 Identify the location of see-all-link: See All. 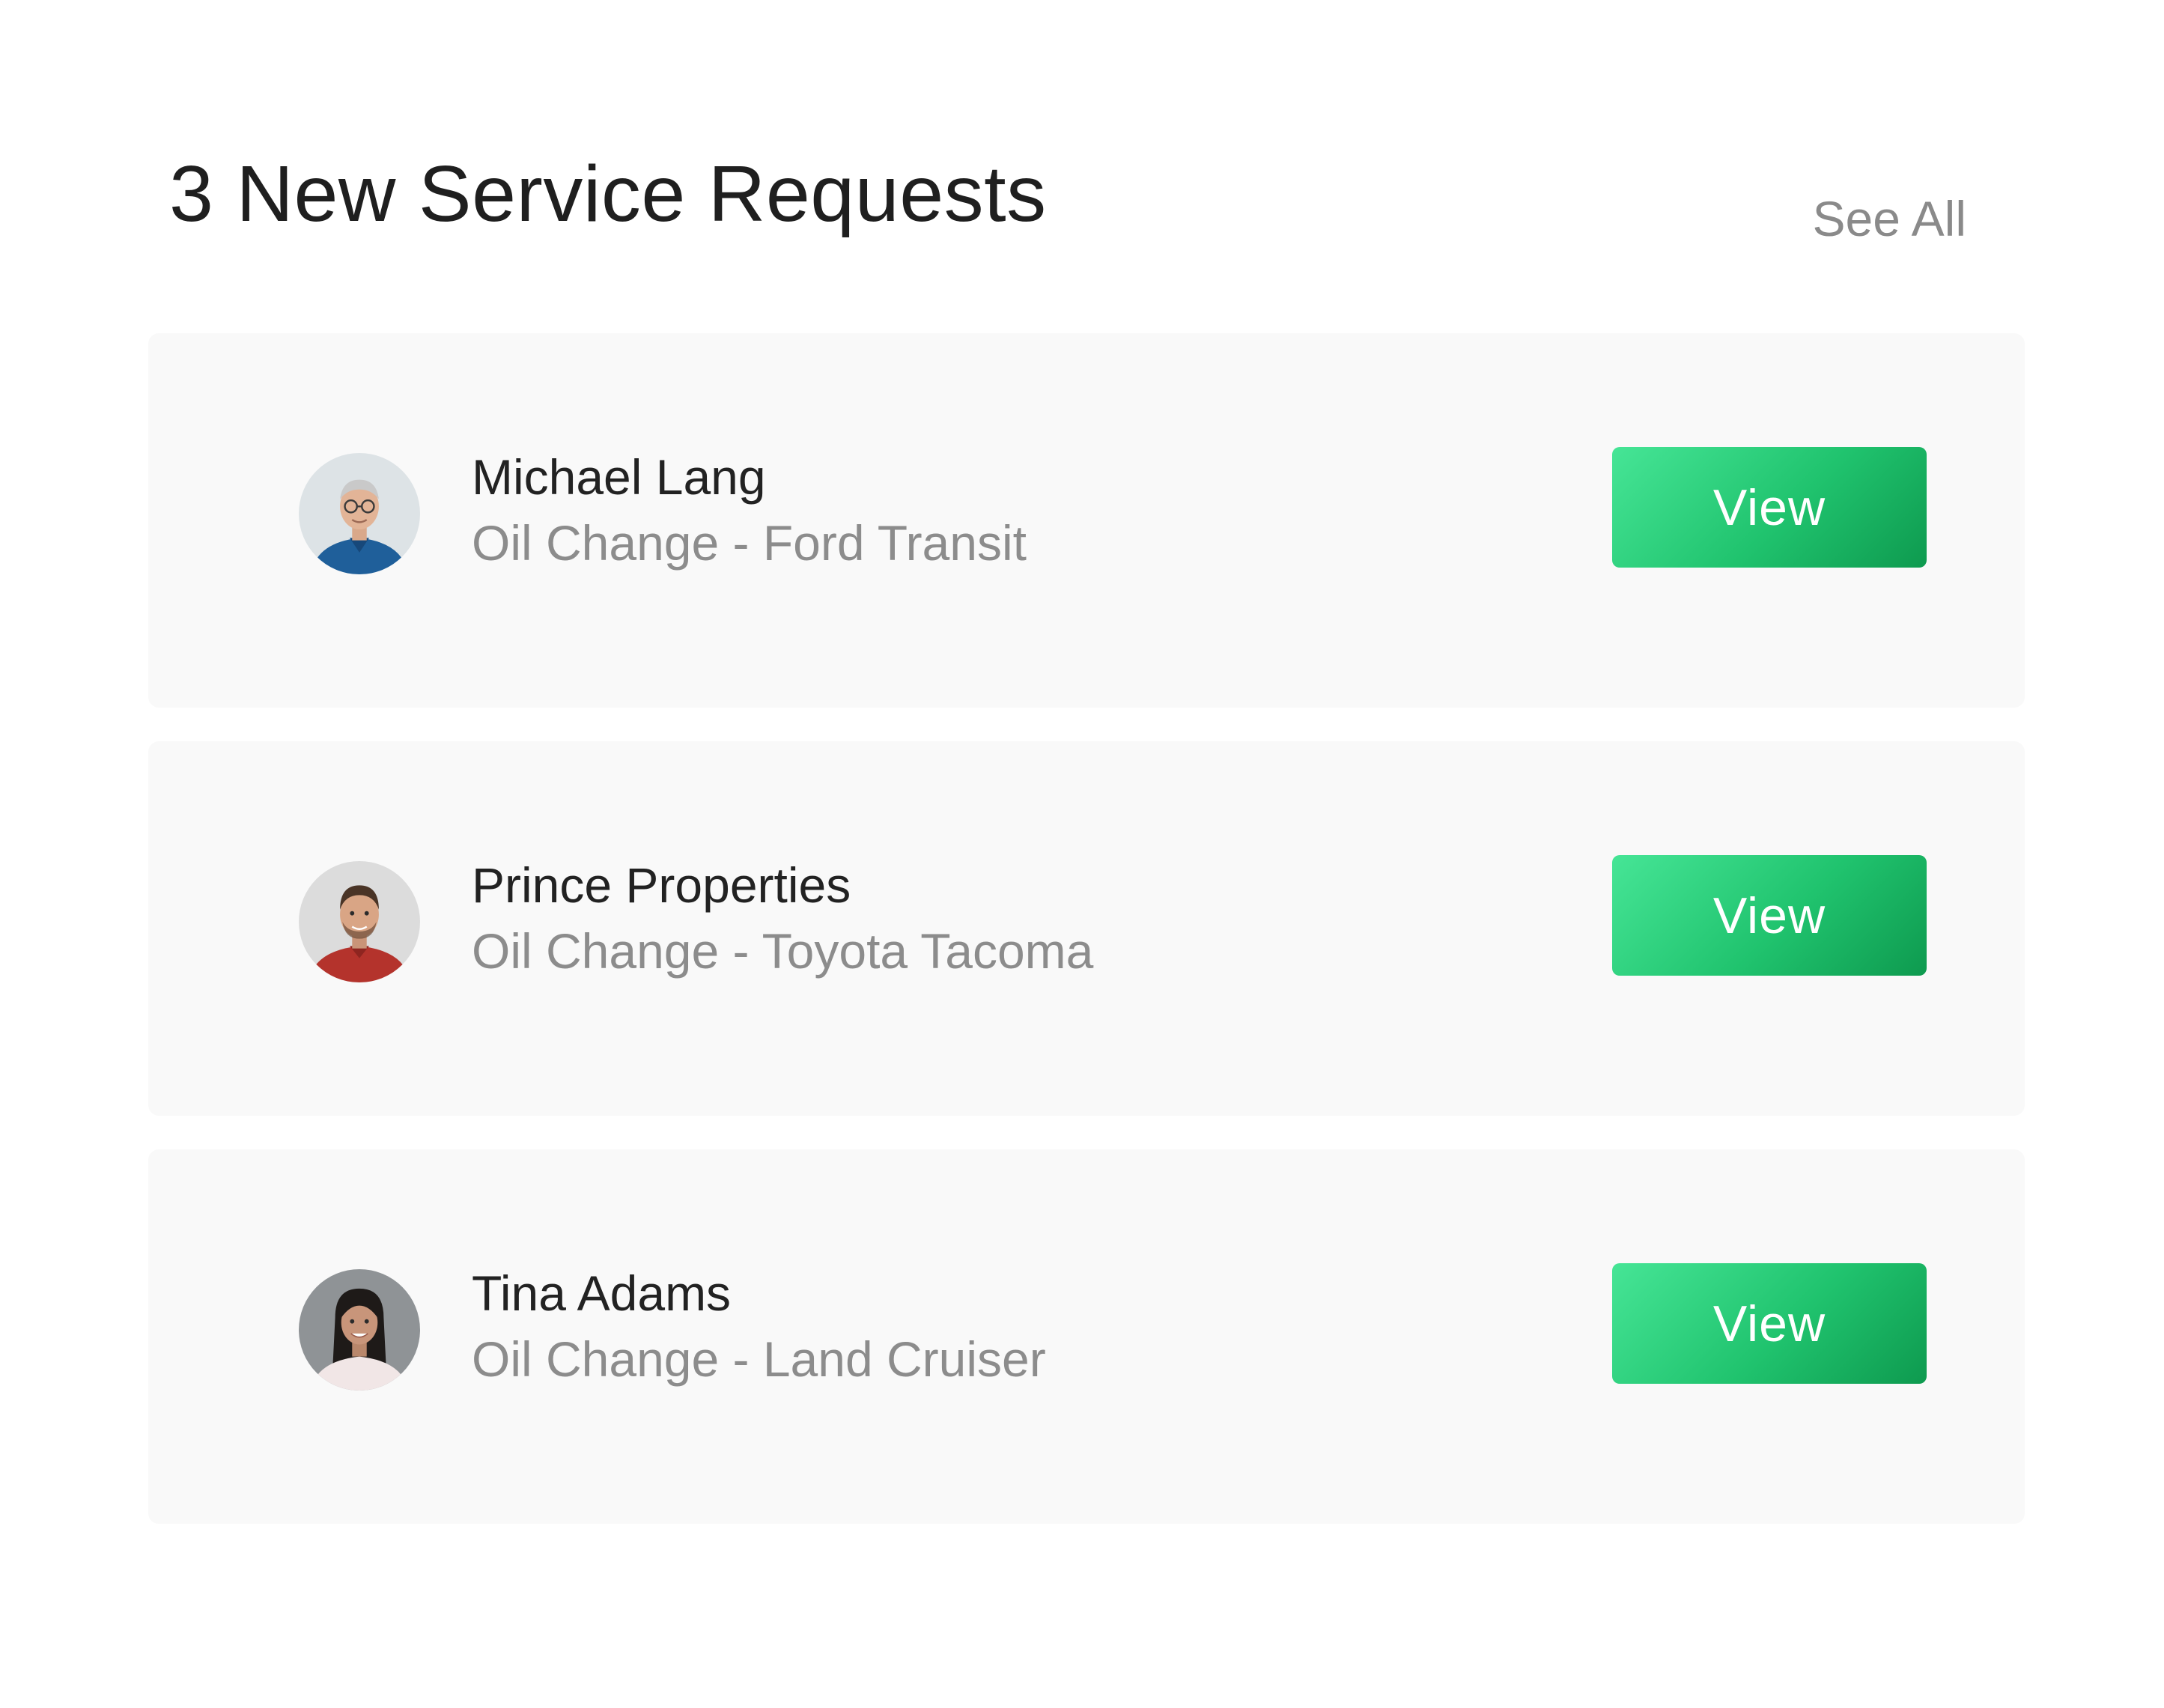
(1889, 219).